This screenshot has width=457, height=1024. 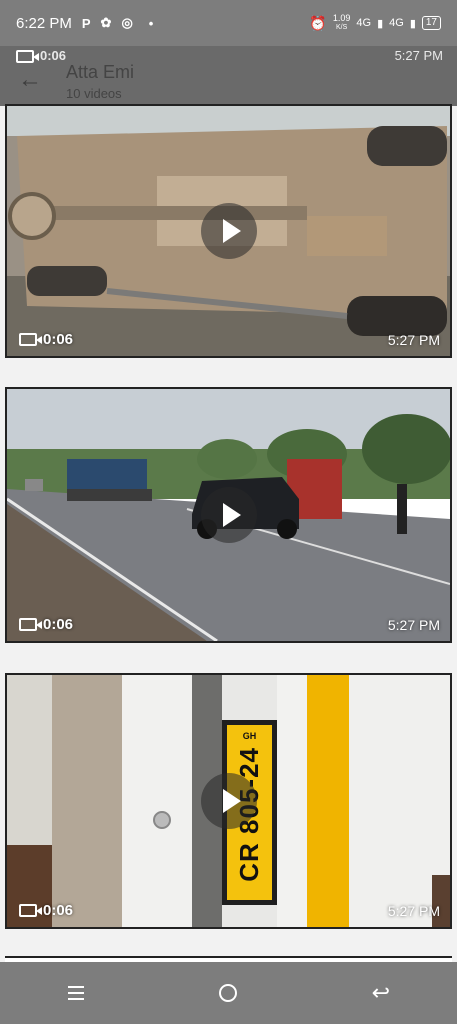 I want to click on status-time: 6:22 PM, so click(x=44, y=23).